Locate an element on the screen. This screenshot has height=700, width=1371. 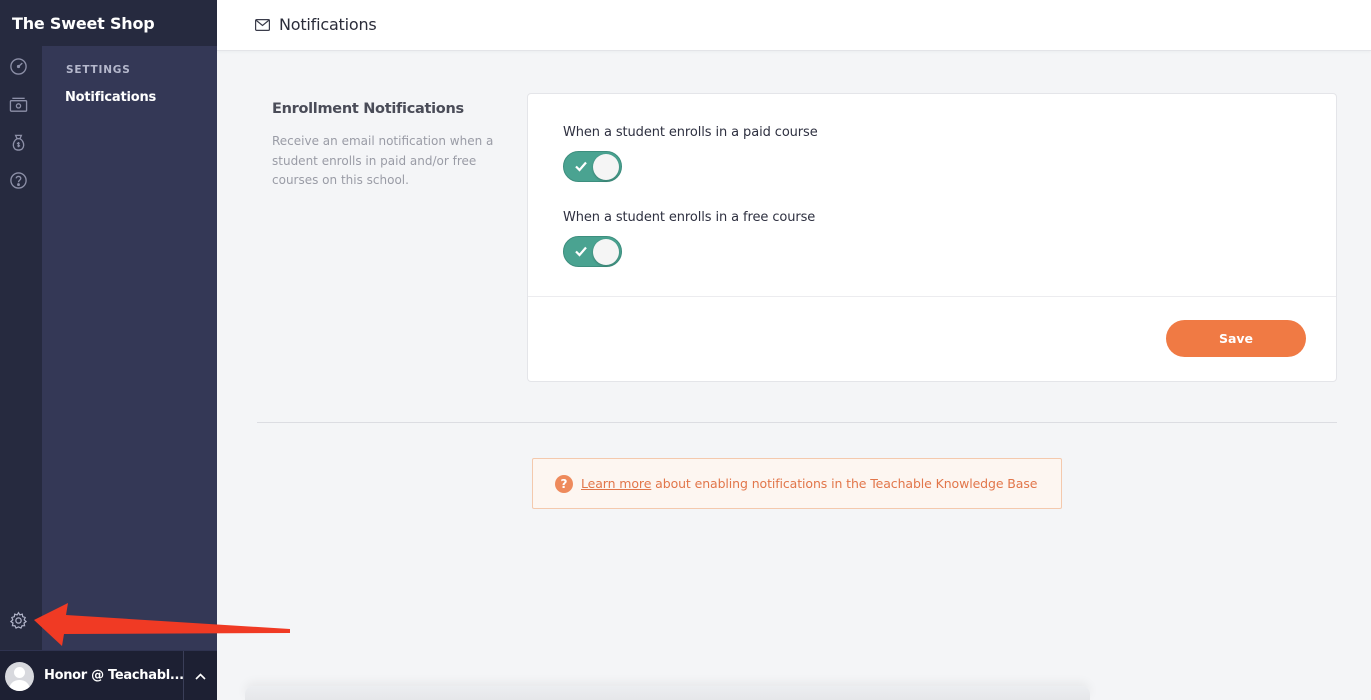
sales-icon is located at coordinates (18, 104).